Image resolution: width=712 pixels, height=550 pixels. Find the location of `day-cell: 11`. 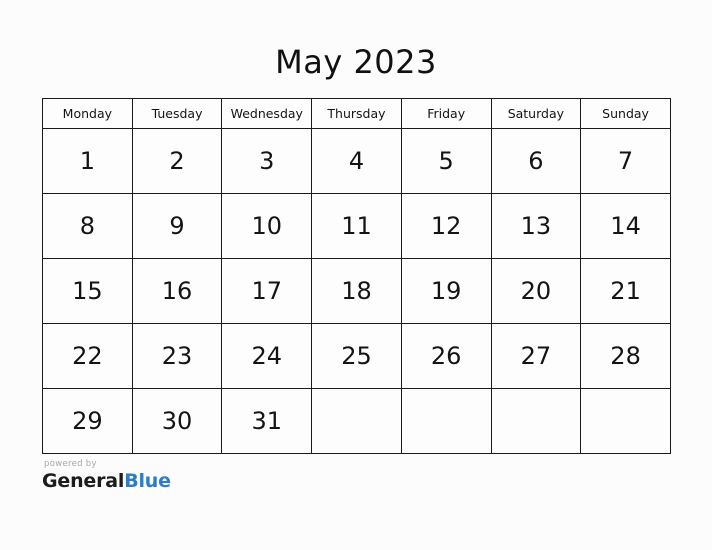

day-cell: 11 is located at coordinates (356, 226).